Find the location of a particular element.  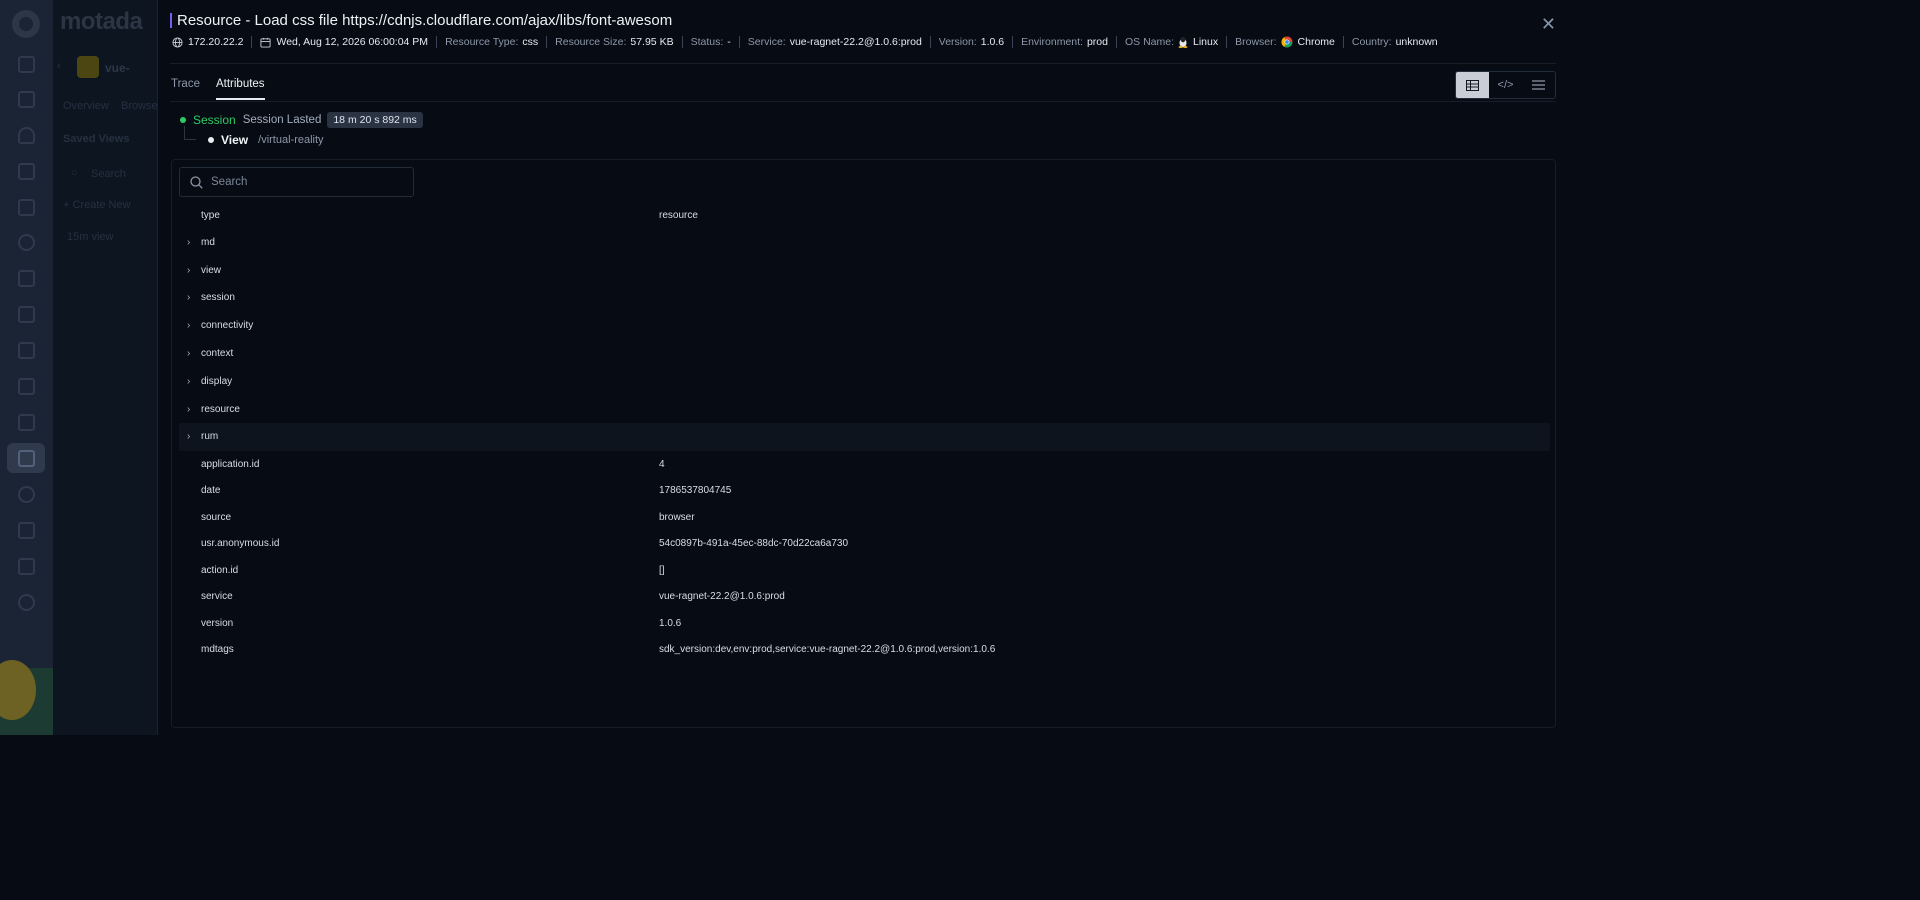

tree-connector is located at coordinates (190, 133).